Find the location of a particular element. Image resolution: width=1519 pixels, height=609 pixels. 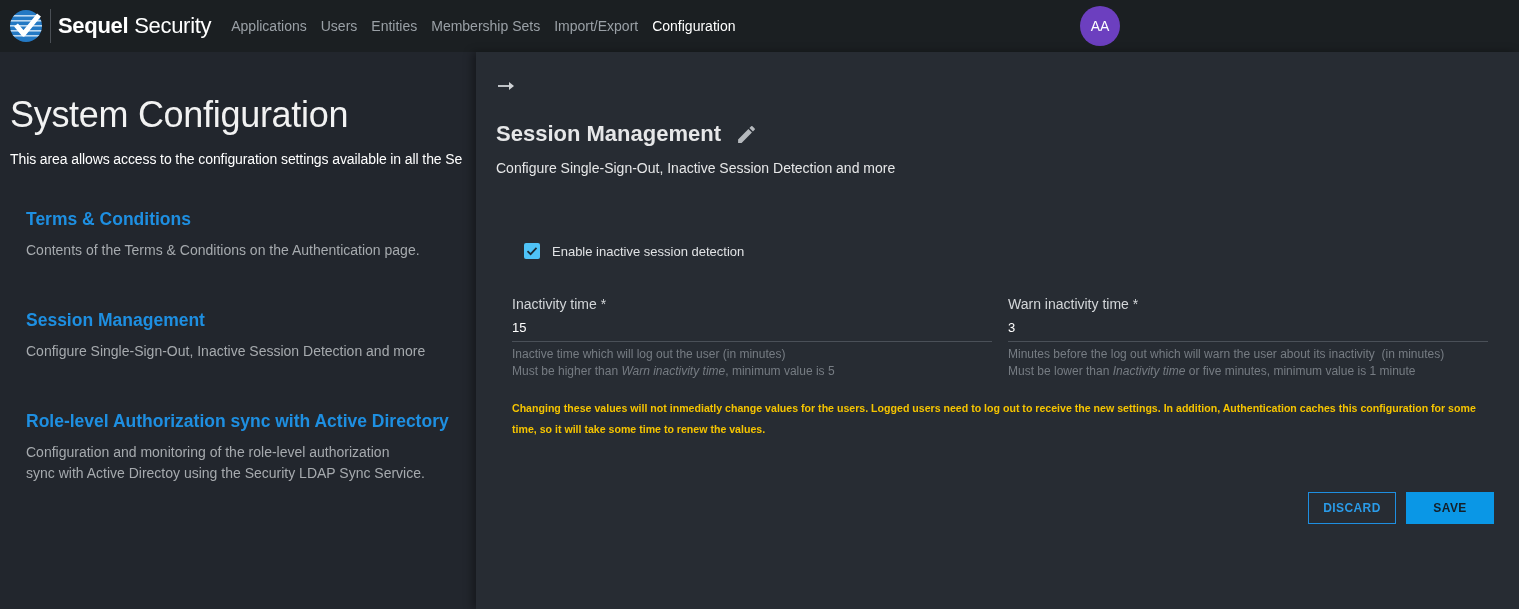

section-link: Terms & Conditions is located at coordinates (108, 219).